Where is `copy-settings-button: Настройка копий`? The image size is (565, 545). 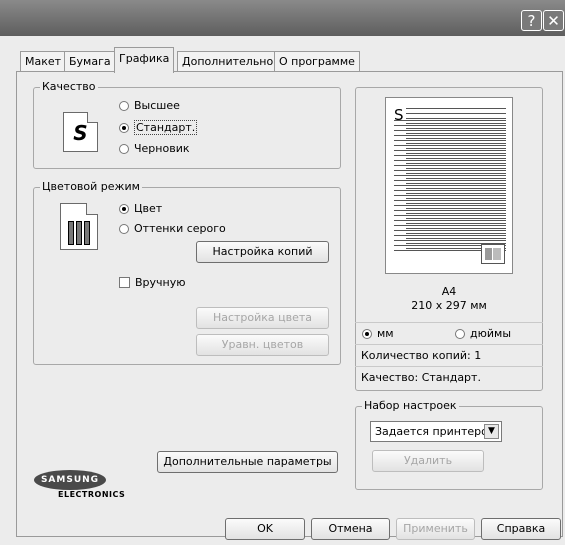
copy-settings-button: Настройка копий is located at coordinates (262, 252).